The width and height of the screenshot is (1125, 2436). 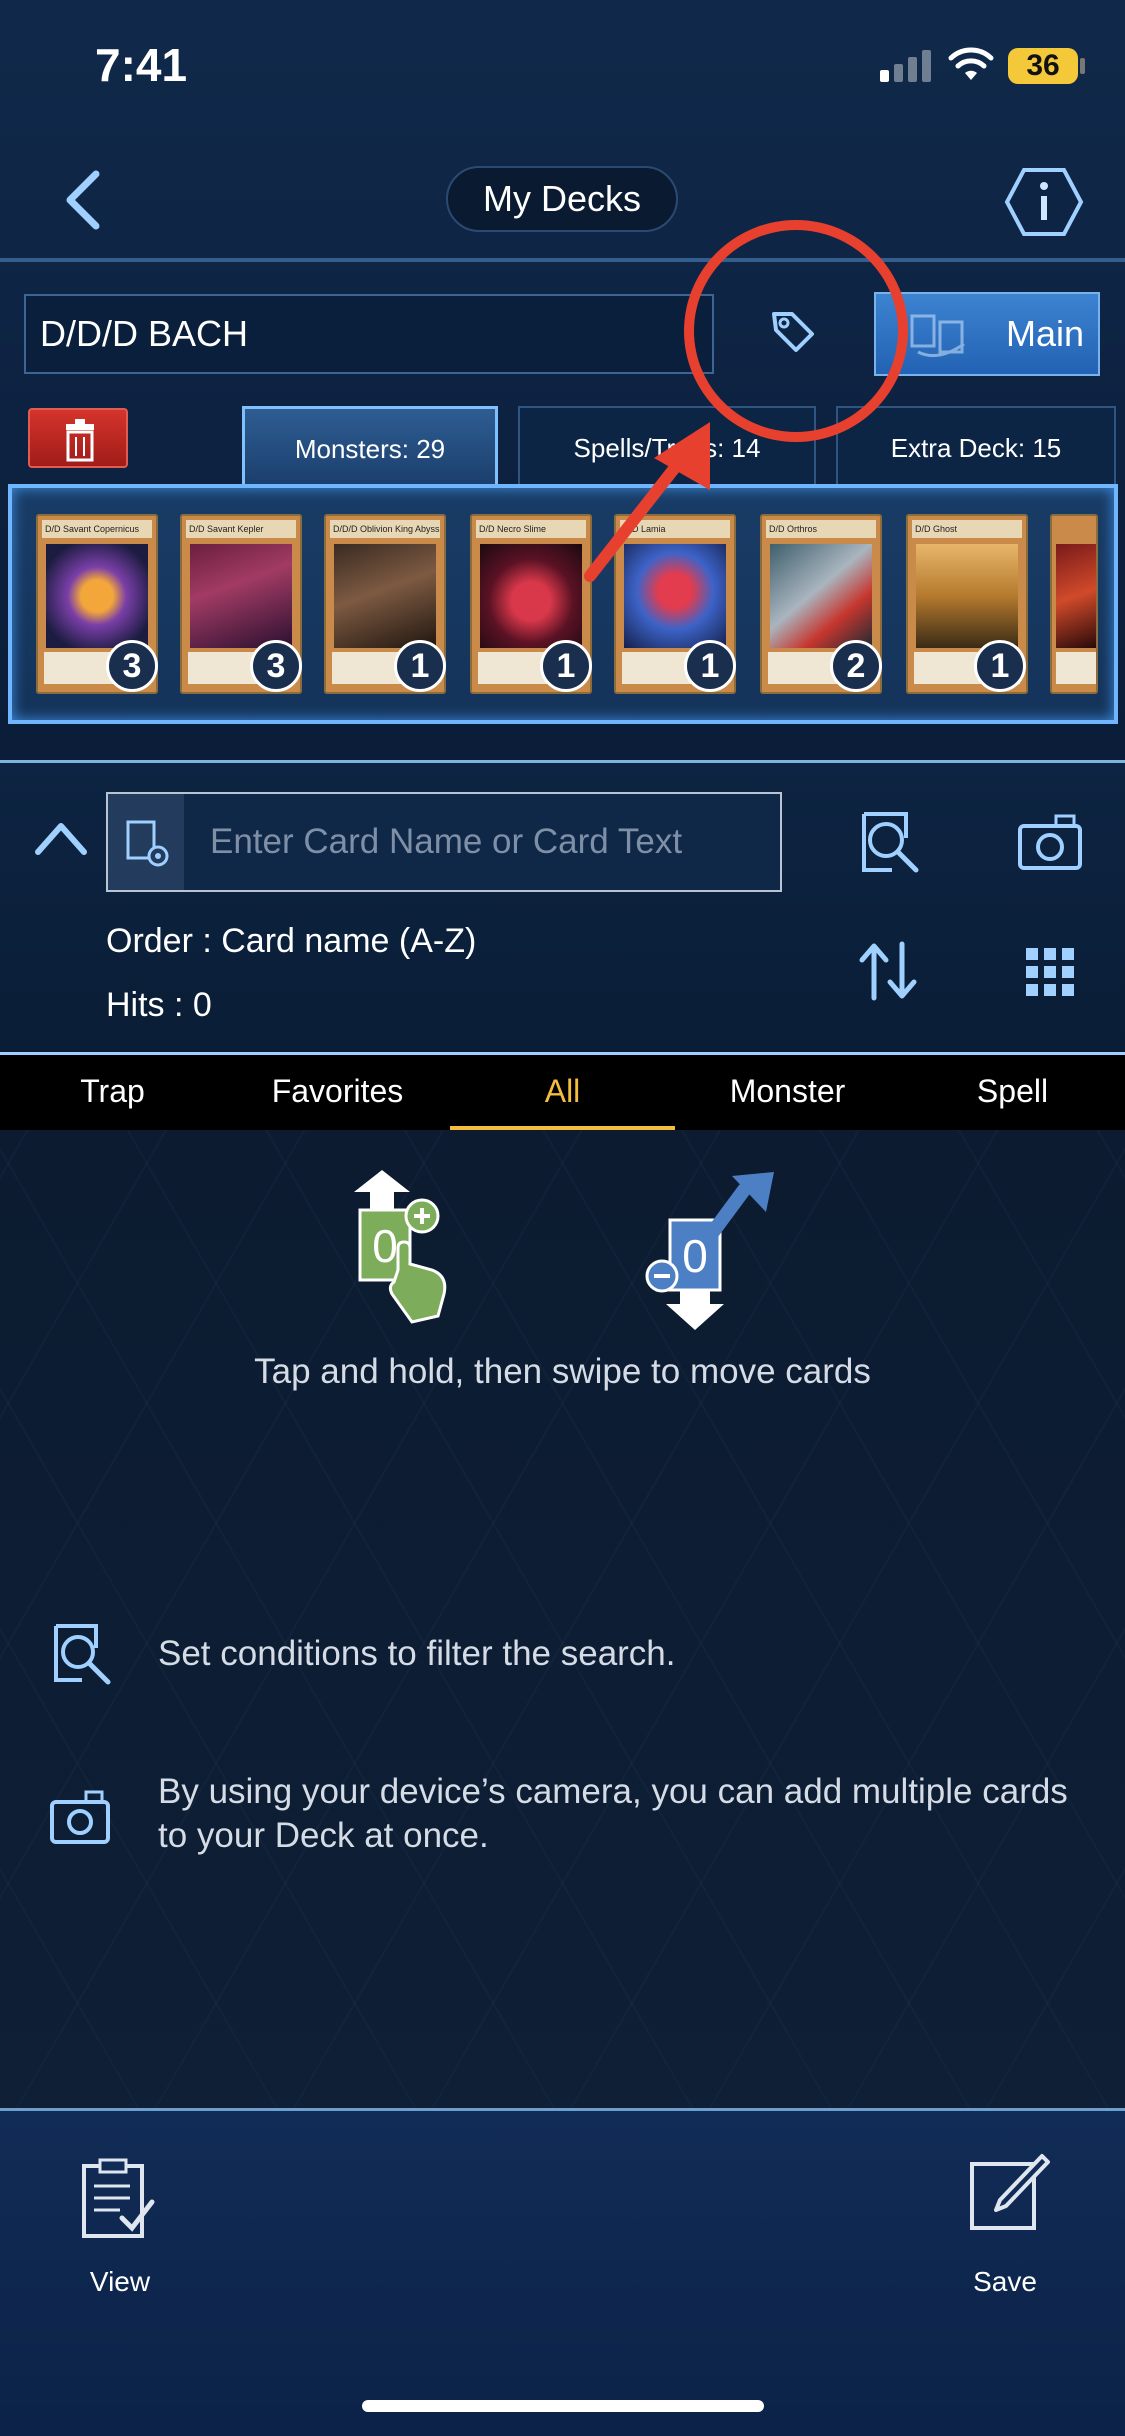 I want to click on card-title: D/D Savant Copernicus, so click(x=97, y=529).